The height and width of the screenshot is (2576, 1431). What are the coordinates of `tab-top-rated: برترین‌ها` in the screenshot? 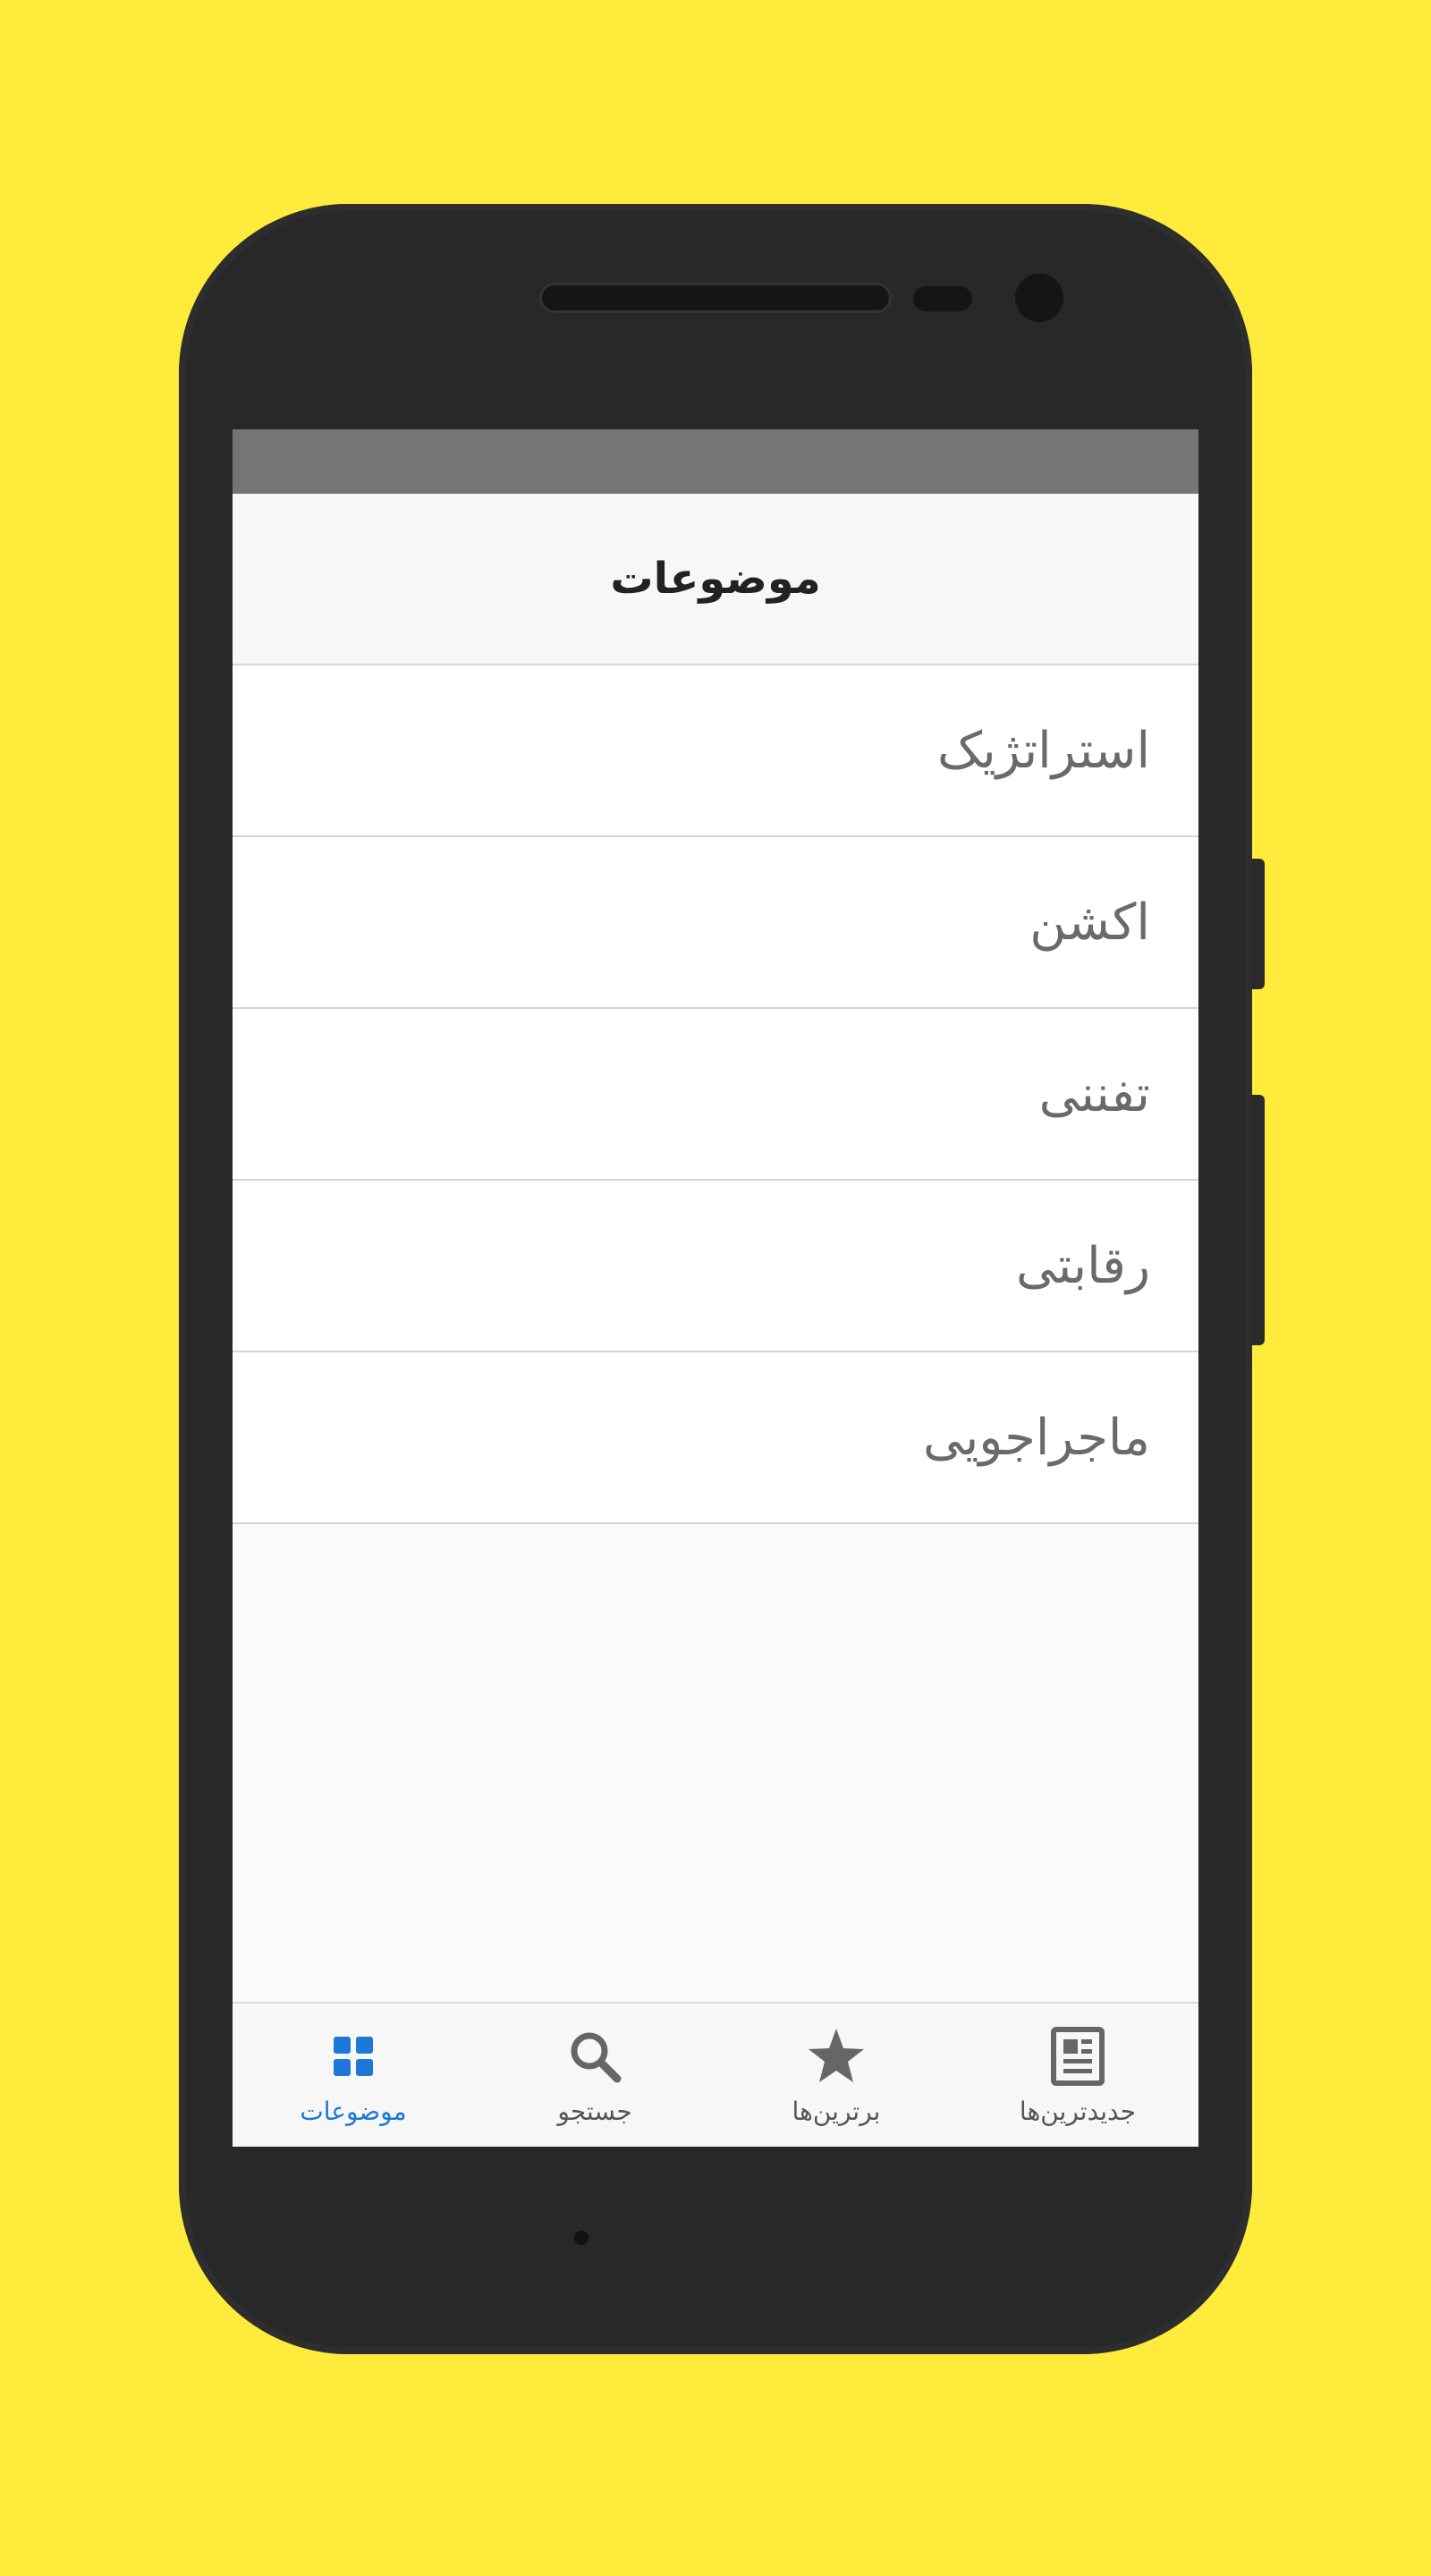 It's located at (837, 2075).